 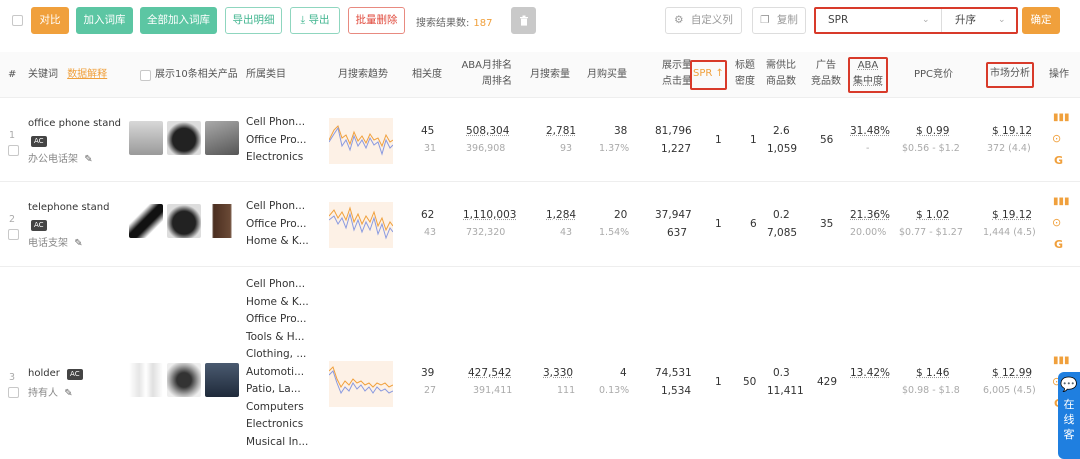 I want to click on aba-concentration: 21.36%, so click(x=870, y=215).